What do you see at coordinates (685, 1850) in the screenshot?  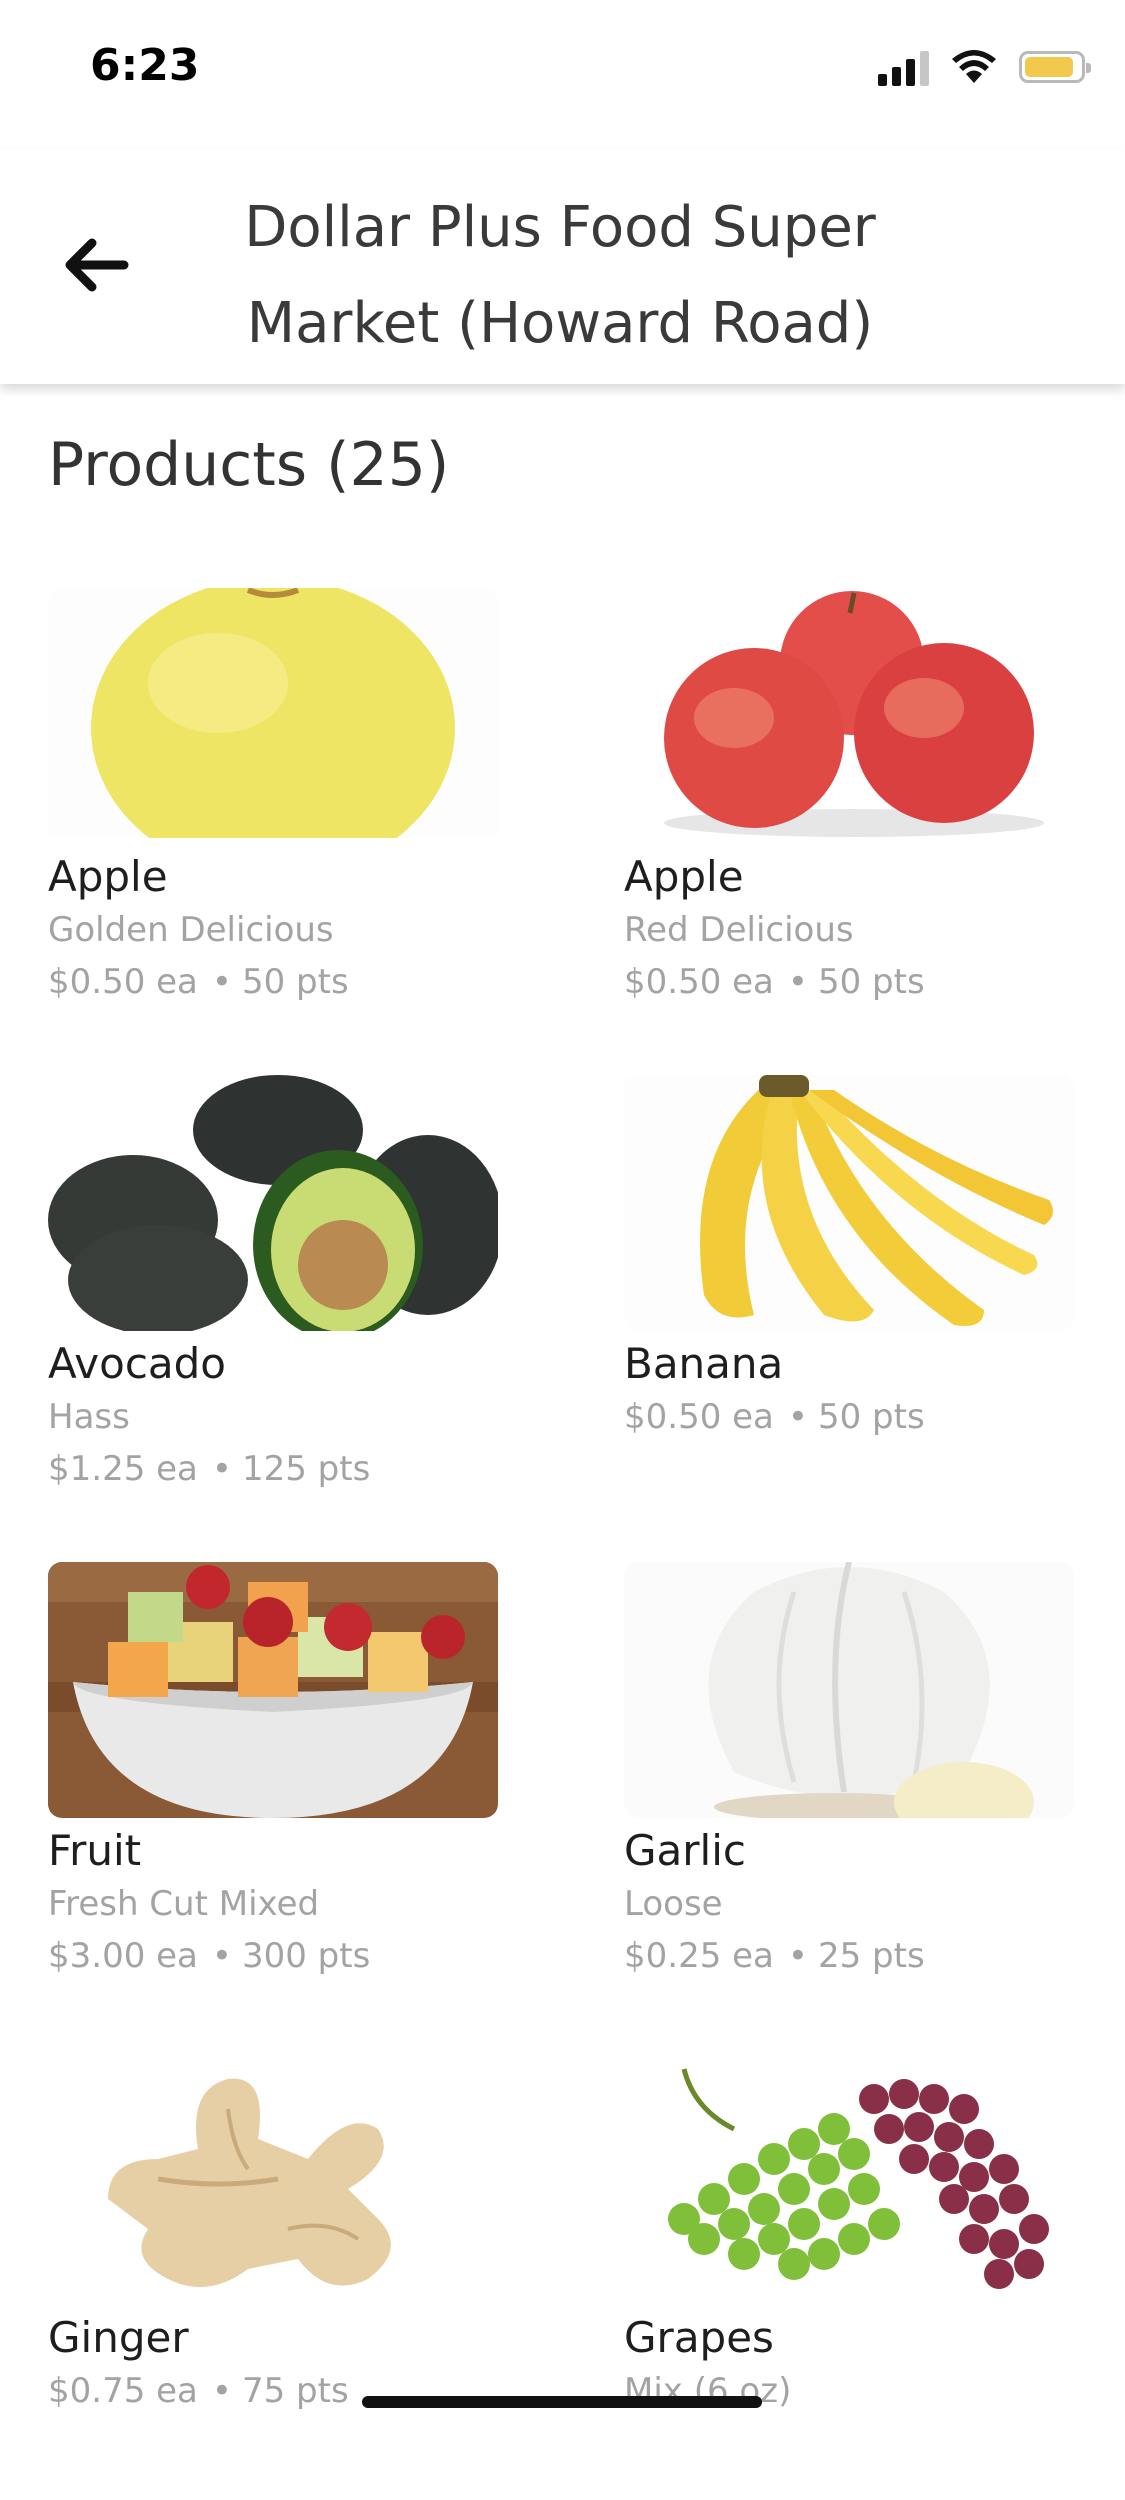 I see `product-name: Garlic` at bounding box center [685, 1850].